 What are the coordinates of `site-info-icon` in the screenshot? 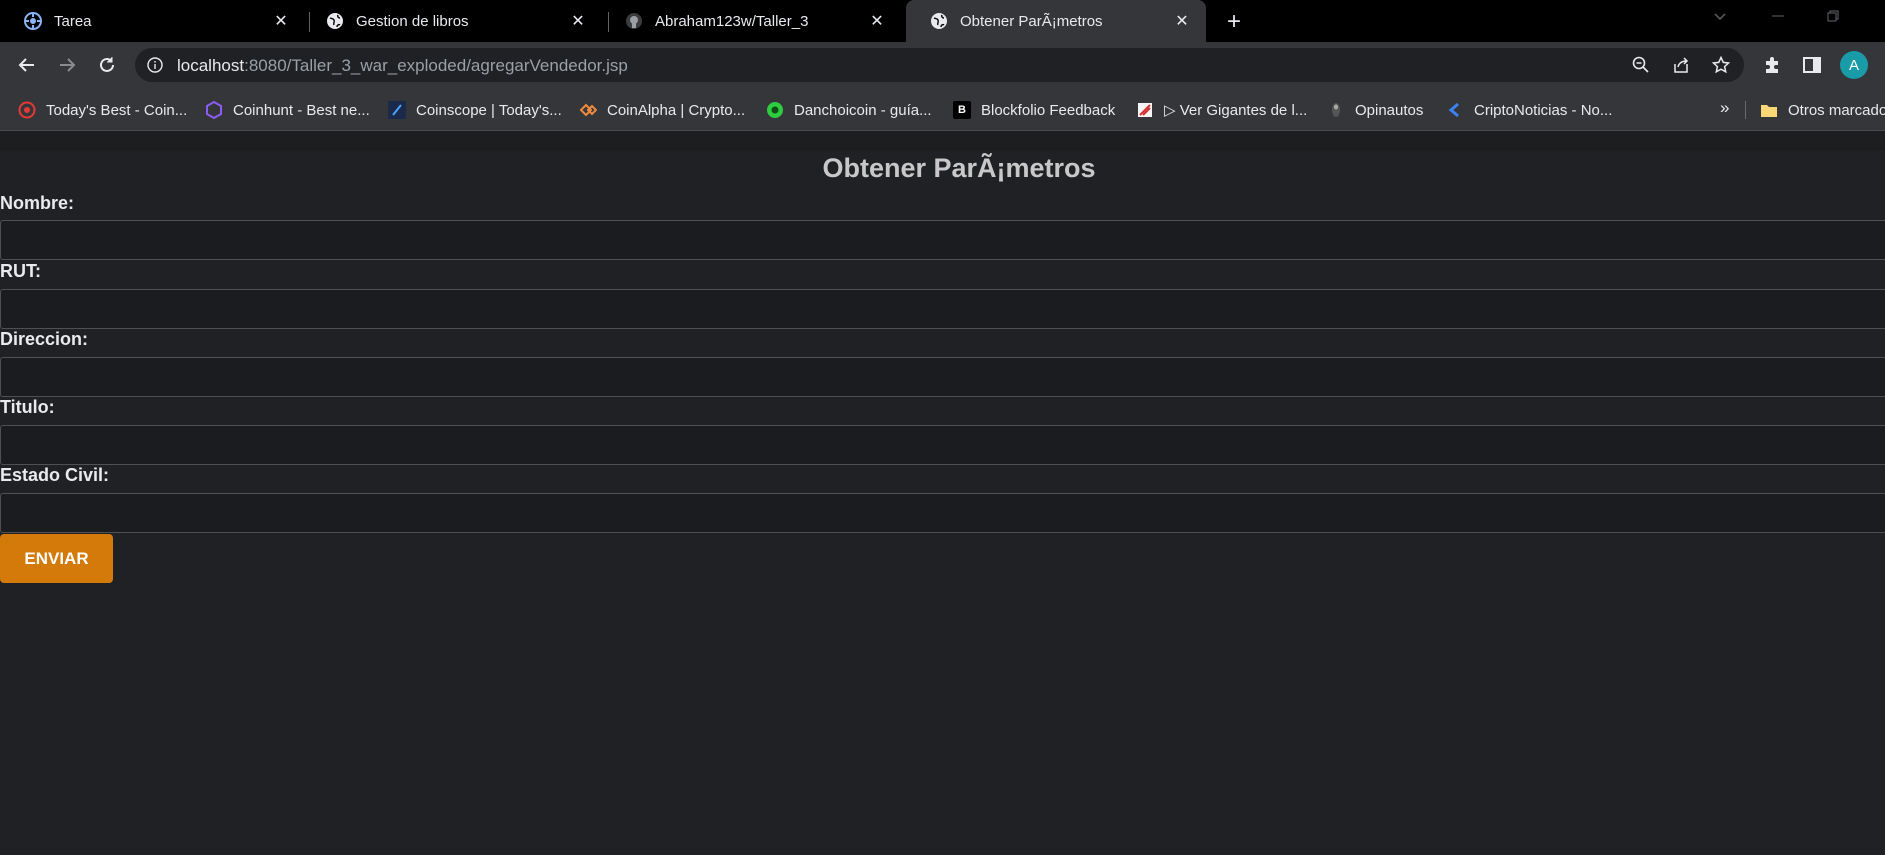 It's located at (155, 67).